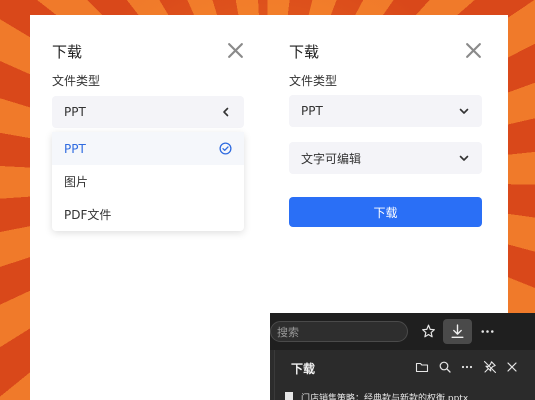  What do you see at coordinates (404, 375) in the screenshot?
I see `downloads-flyout: 下载 门店销售策略：经典款与新款的权衡.pptx` at bounding box center [404, 375].